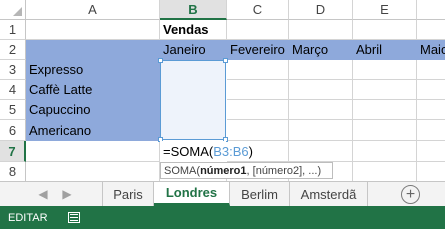 This screenshot has height=240, width=445. What do you see at coordinates (13, 130) in the screenshot?
I see `row-header-6: 6` at bounding box center [13, 130].